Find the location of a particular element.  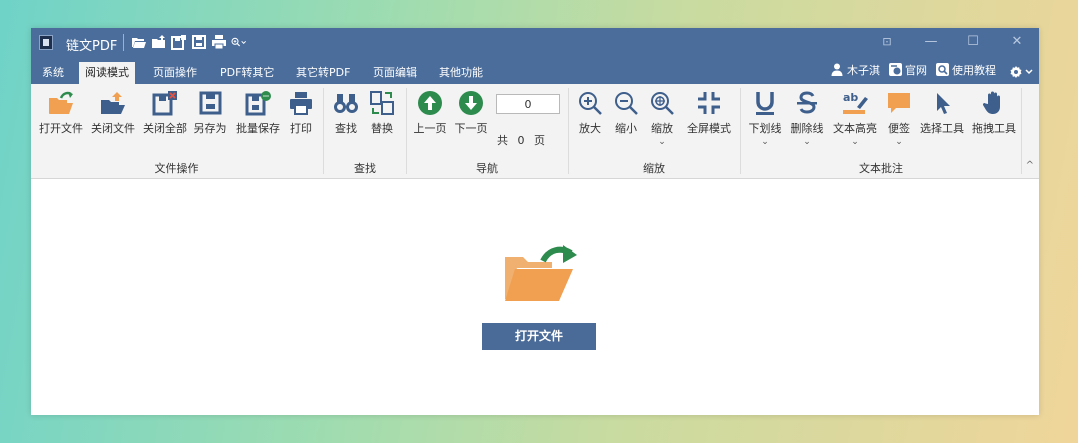

tab-other-functions: 其他功能 is located at coordinates (461, 73).